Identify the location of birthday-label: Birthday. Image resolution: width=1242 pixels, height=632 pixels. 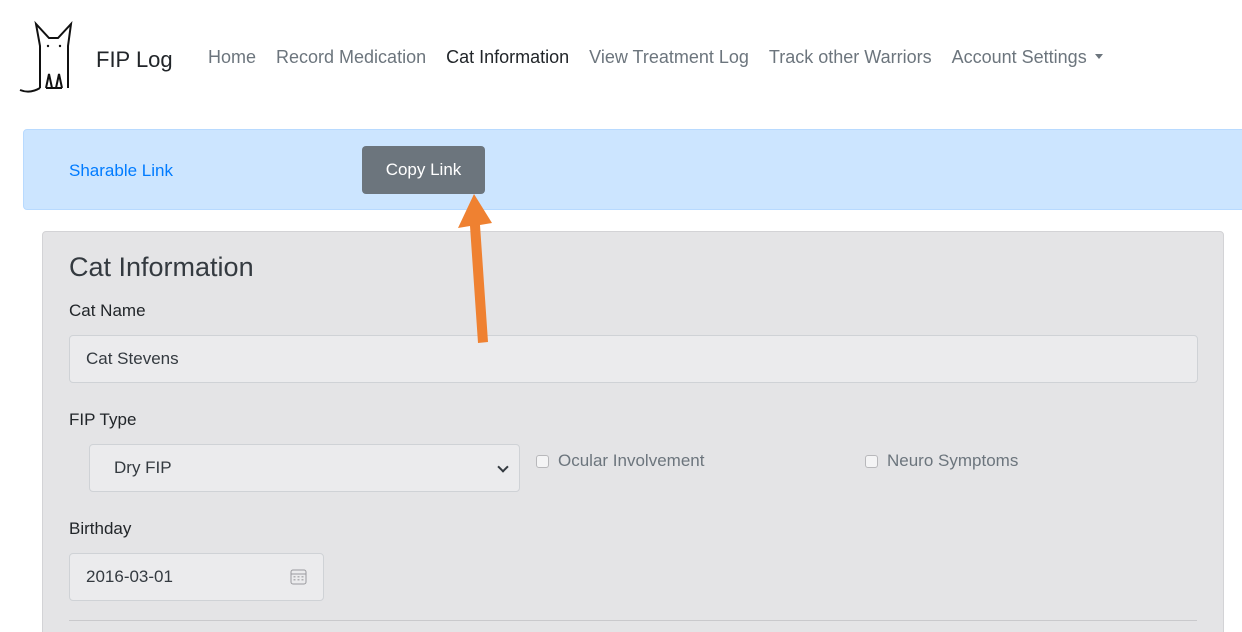
(100, 528).